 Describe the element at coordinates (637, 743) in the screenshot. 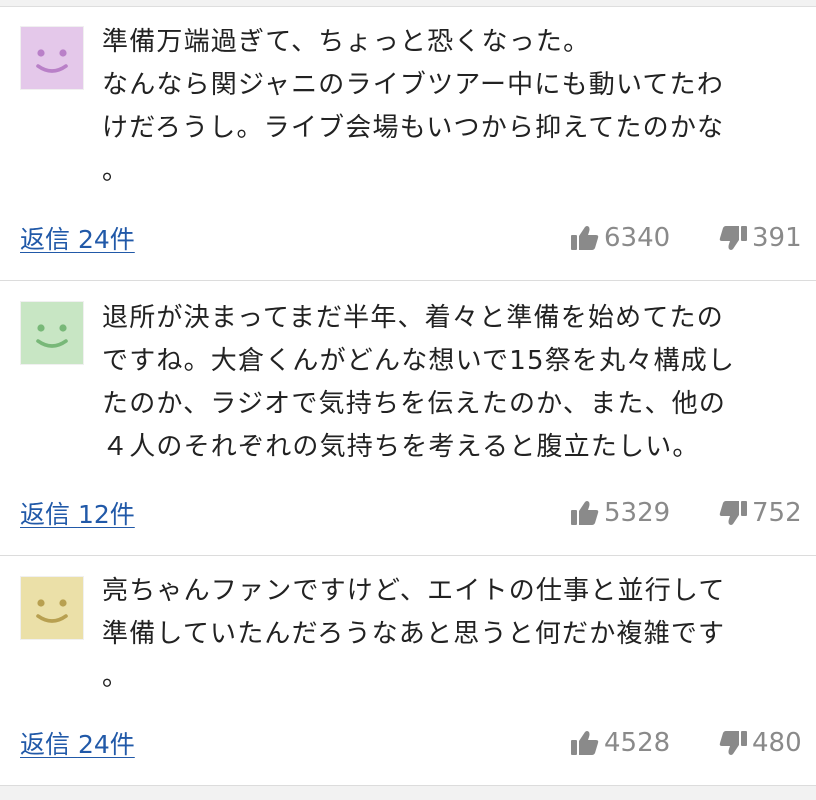

I see `like-count: 4528` at that location.